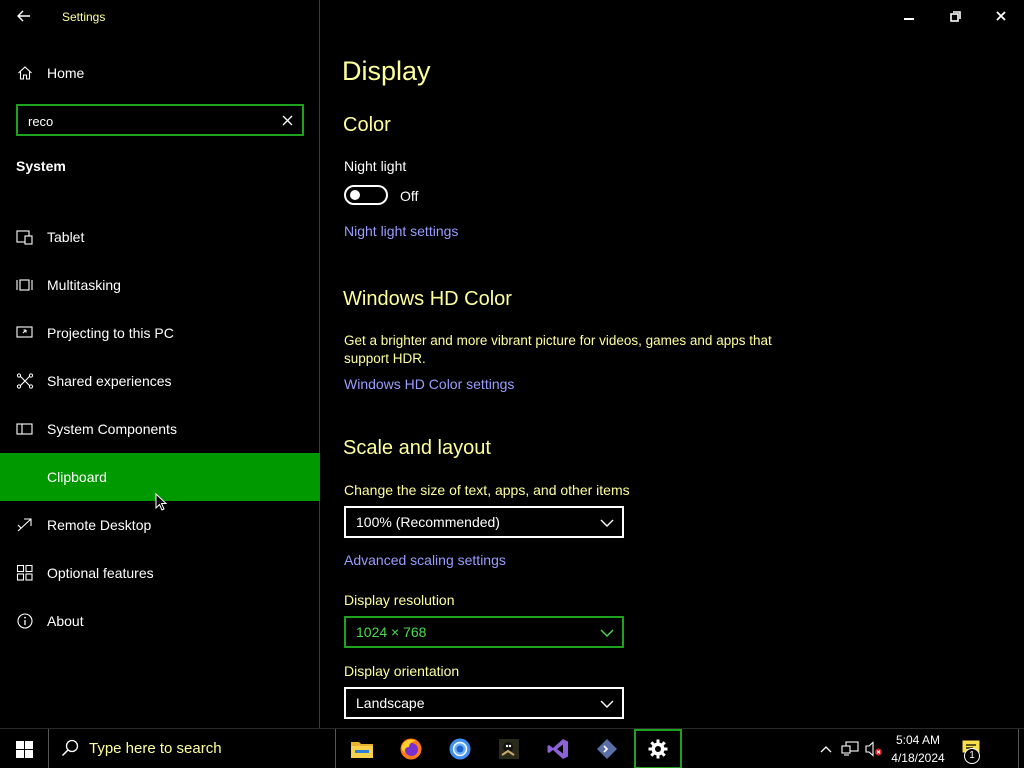 The width and height of the screenshot is (1024, 768). I want to click on taskbar: Type here to search 5:04 AM 4/18/2024 1, so click(512, 748).